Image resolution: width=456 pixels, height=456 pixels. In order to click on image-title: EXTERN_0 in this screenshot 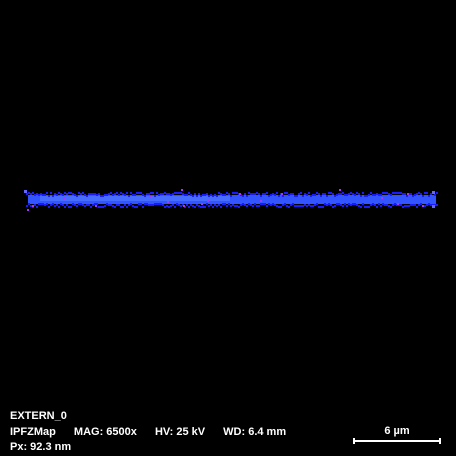, I will do `click(38, 416)`.